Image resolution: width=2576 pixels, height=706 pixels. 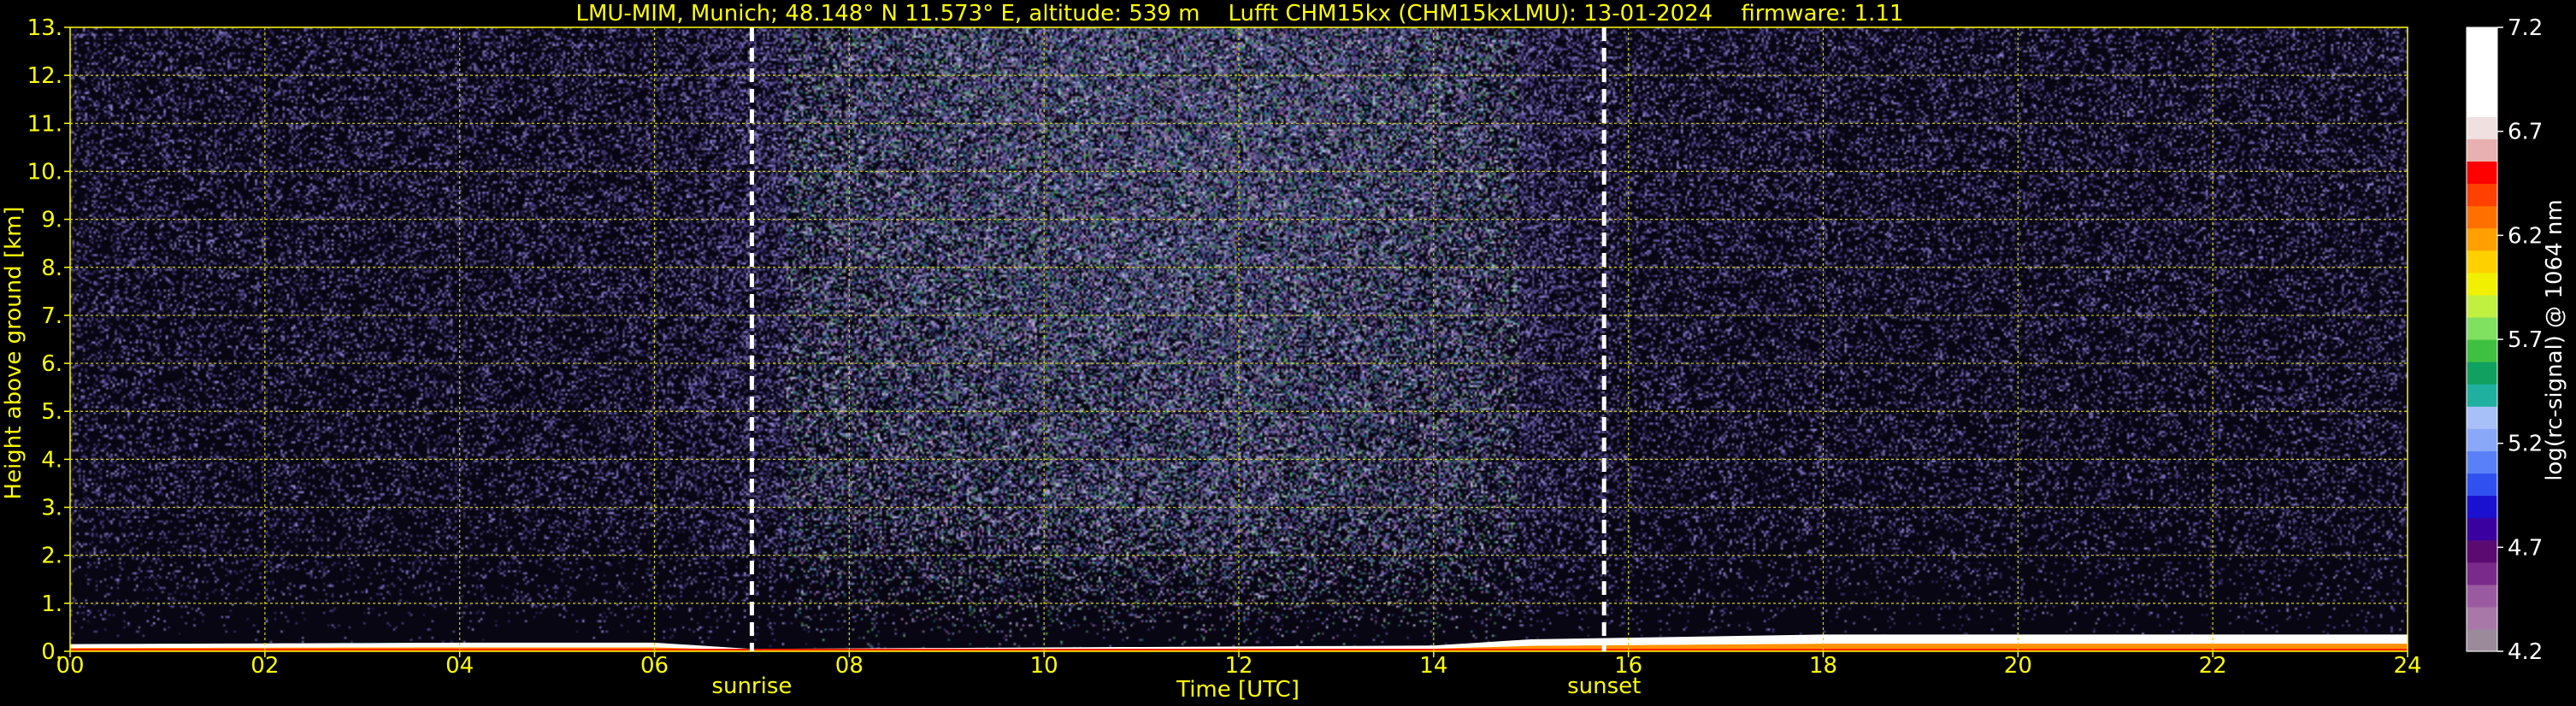 I want to click on y-tick-label: 0., so click(x=51, y=652).